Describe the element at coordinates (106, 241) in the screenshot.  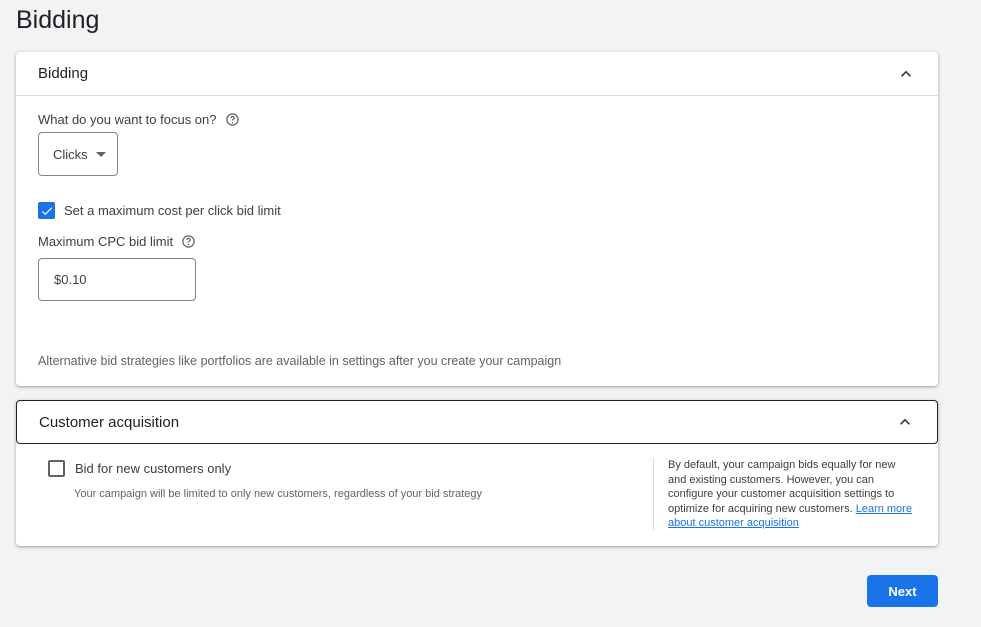
I see `max-cpc-label: Maximum CPC bid limit` at that location.